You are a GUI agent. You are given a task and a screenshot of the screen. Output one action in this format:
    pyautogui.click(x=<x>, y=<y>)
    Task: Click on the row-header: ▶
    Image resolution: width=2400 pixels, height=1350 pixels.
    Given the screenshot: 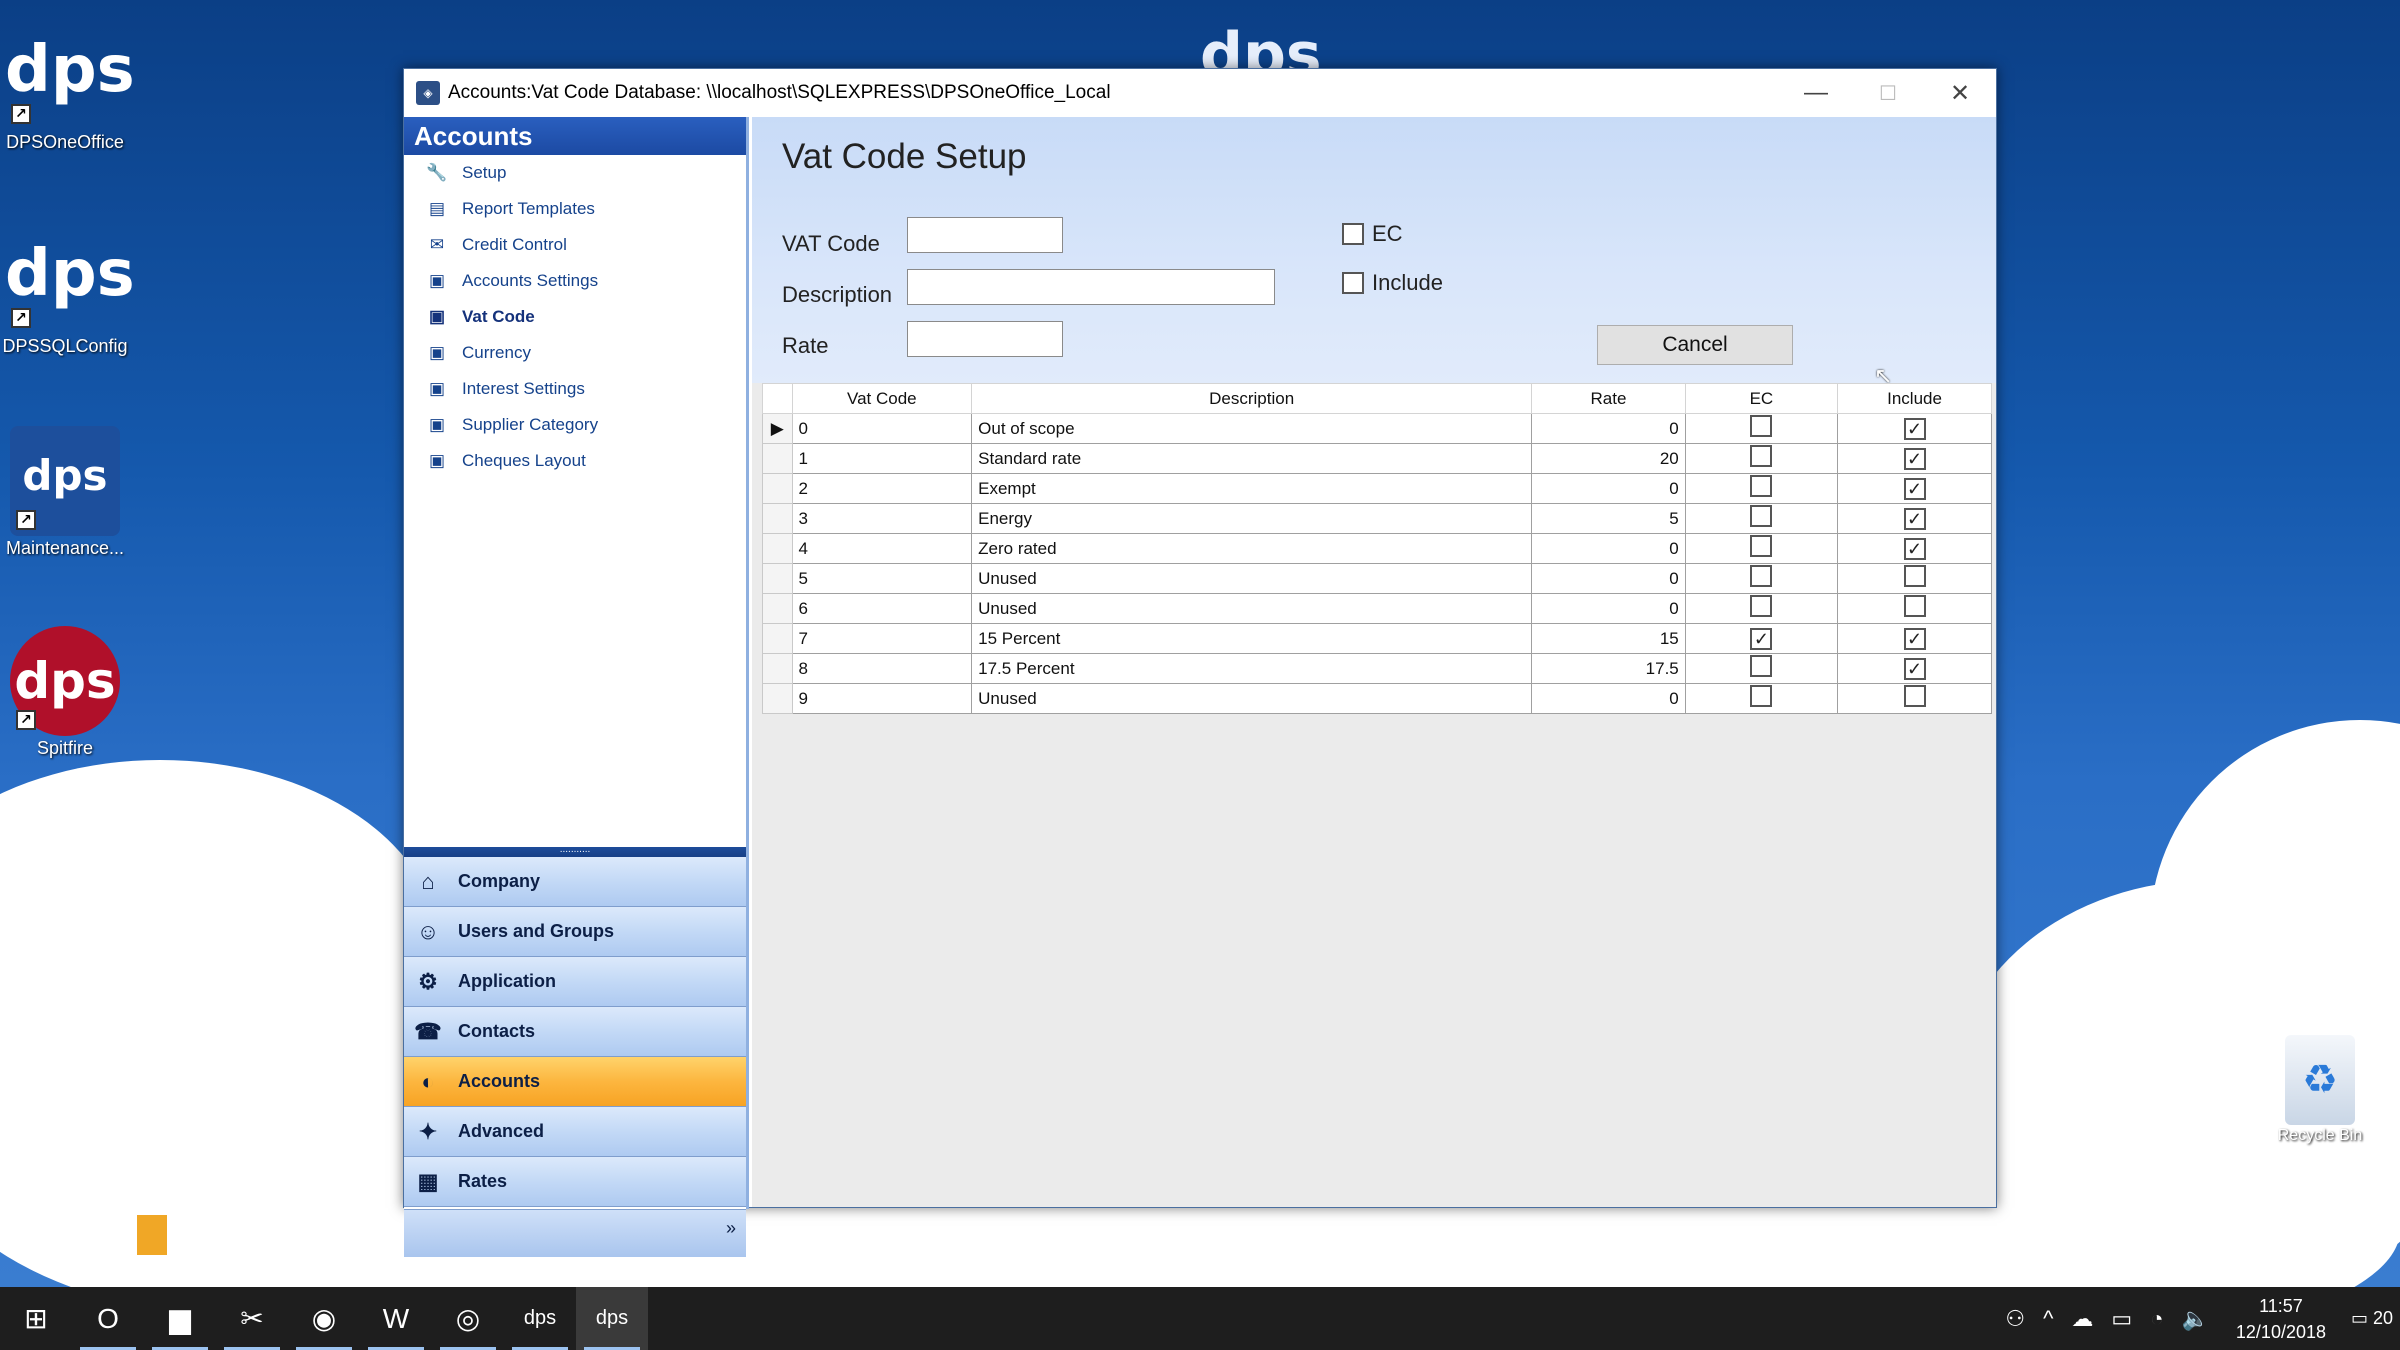 What is the action you would take?
    pyautogui.click(x=777, y=428)
    